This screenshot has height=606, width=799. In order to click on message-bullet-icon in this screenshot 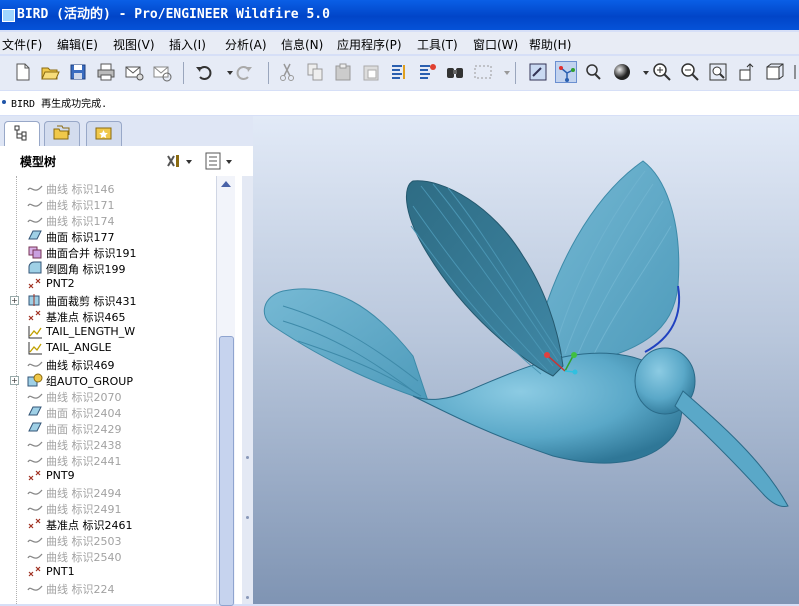, I will do `click(4, 102)`.